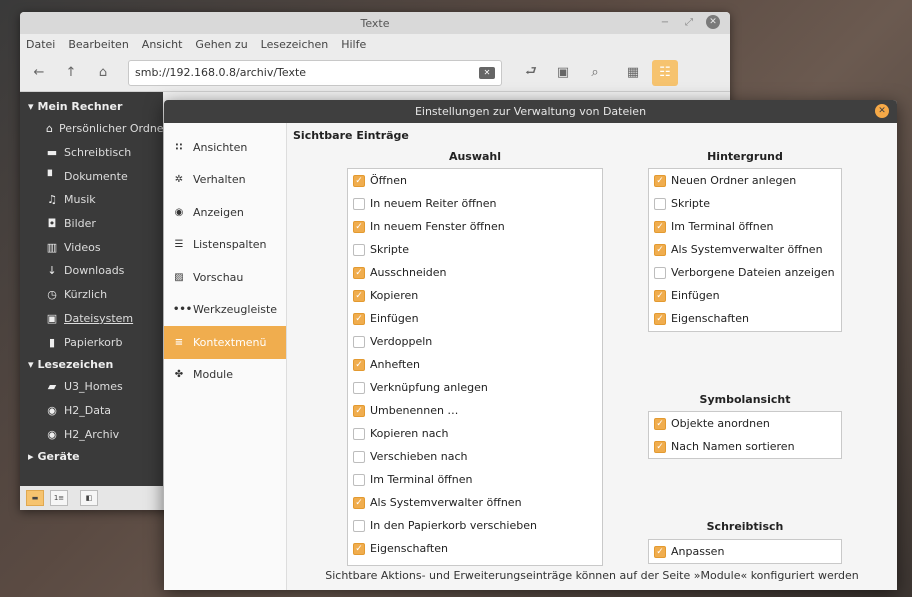  Describe the element at coordinates (35, 498) in the screenshot. I see `places-view-icon: ▬` at that location.